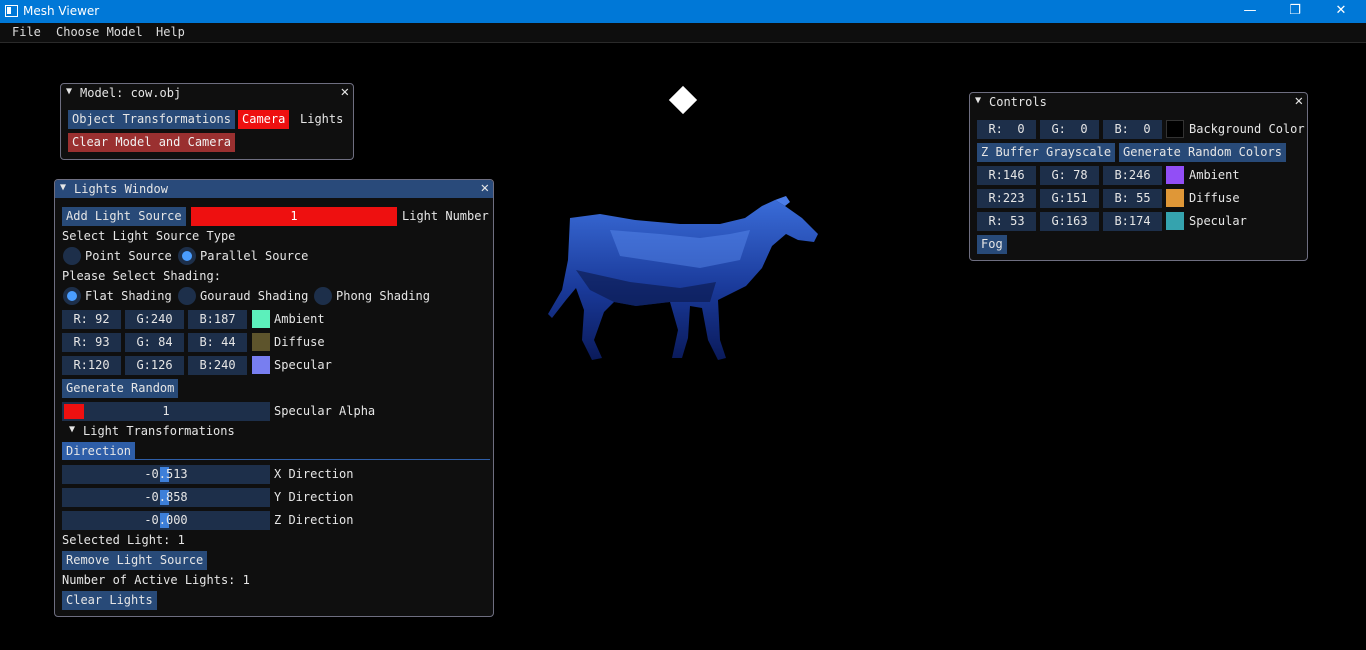 This screenshot has width=1366, height=650. What do you see at coordinates (276, 459) in the screenshot?
I see `tab-underline` at bounding box center [276, 459].